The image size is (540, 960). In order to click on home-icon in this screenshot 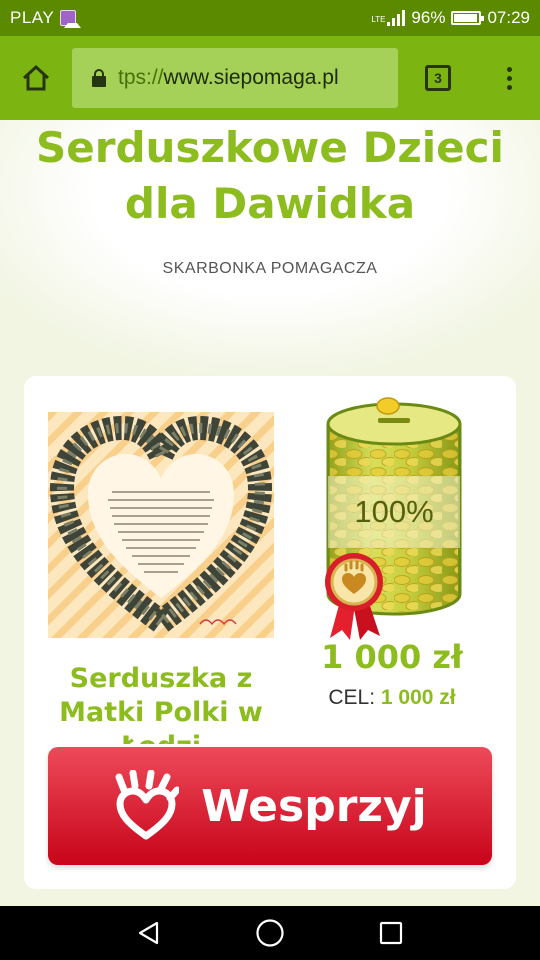, I will do `click(36, 77)`.